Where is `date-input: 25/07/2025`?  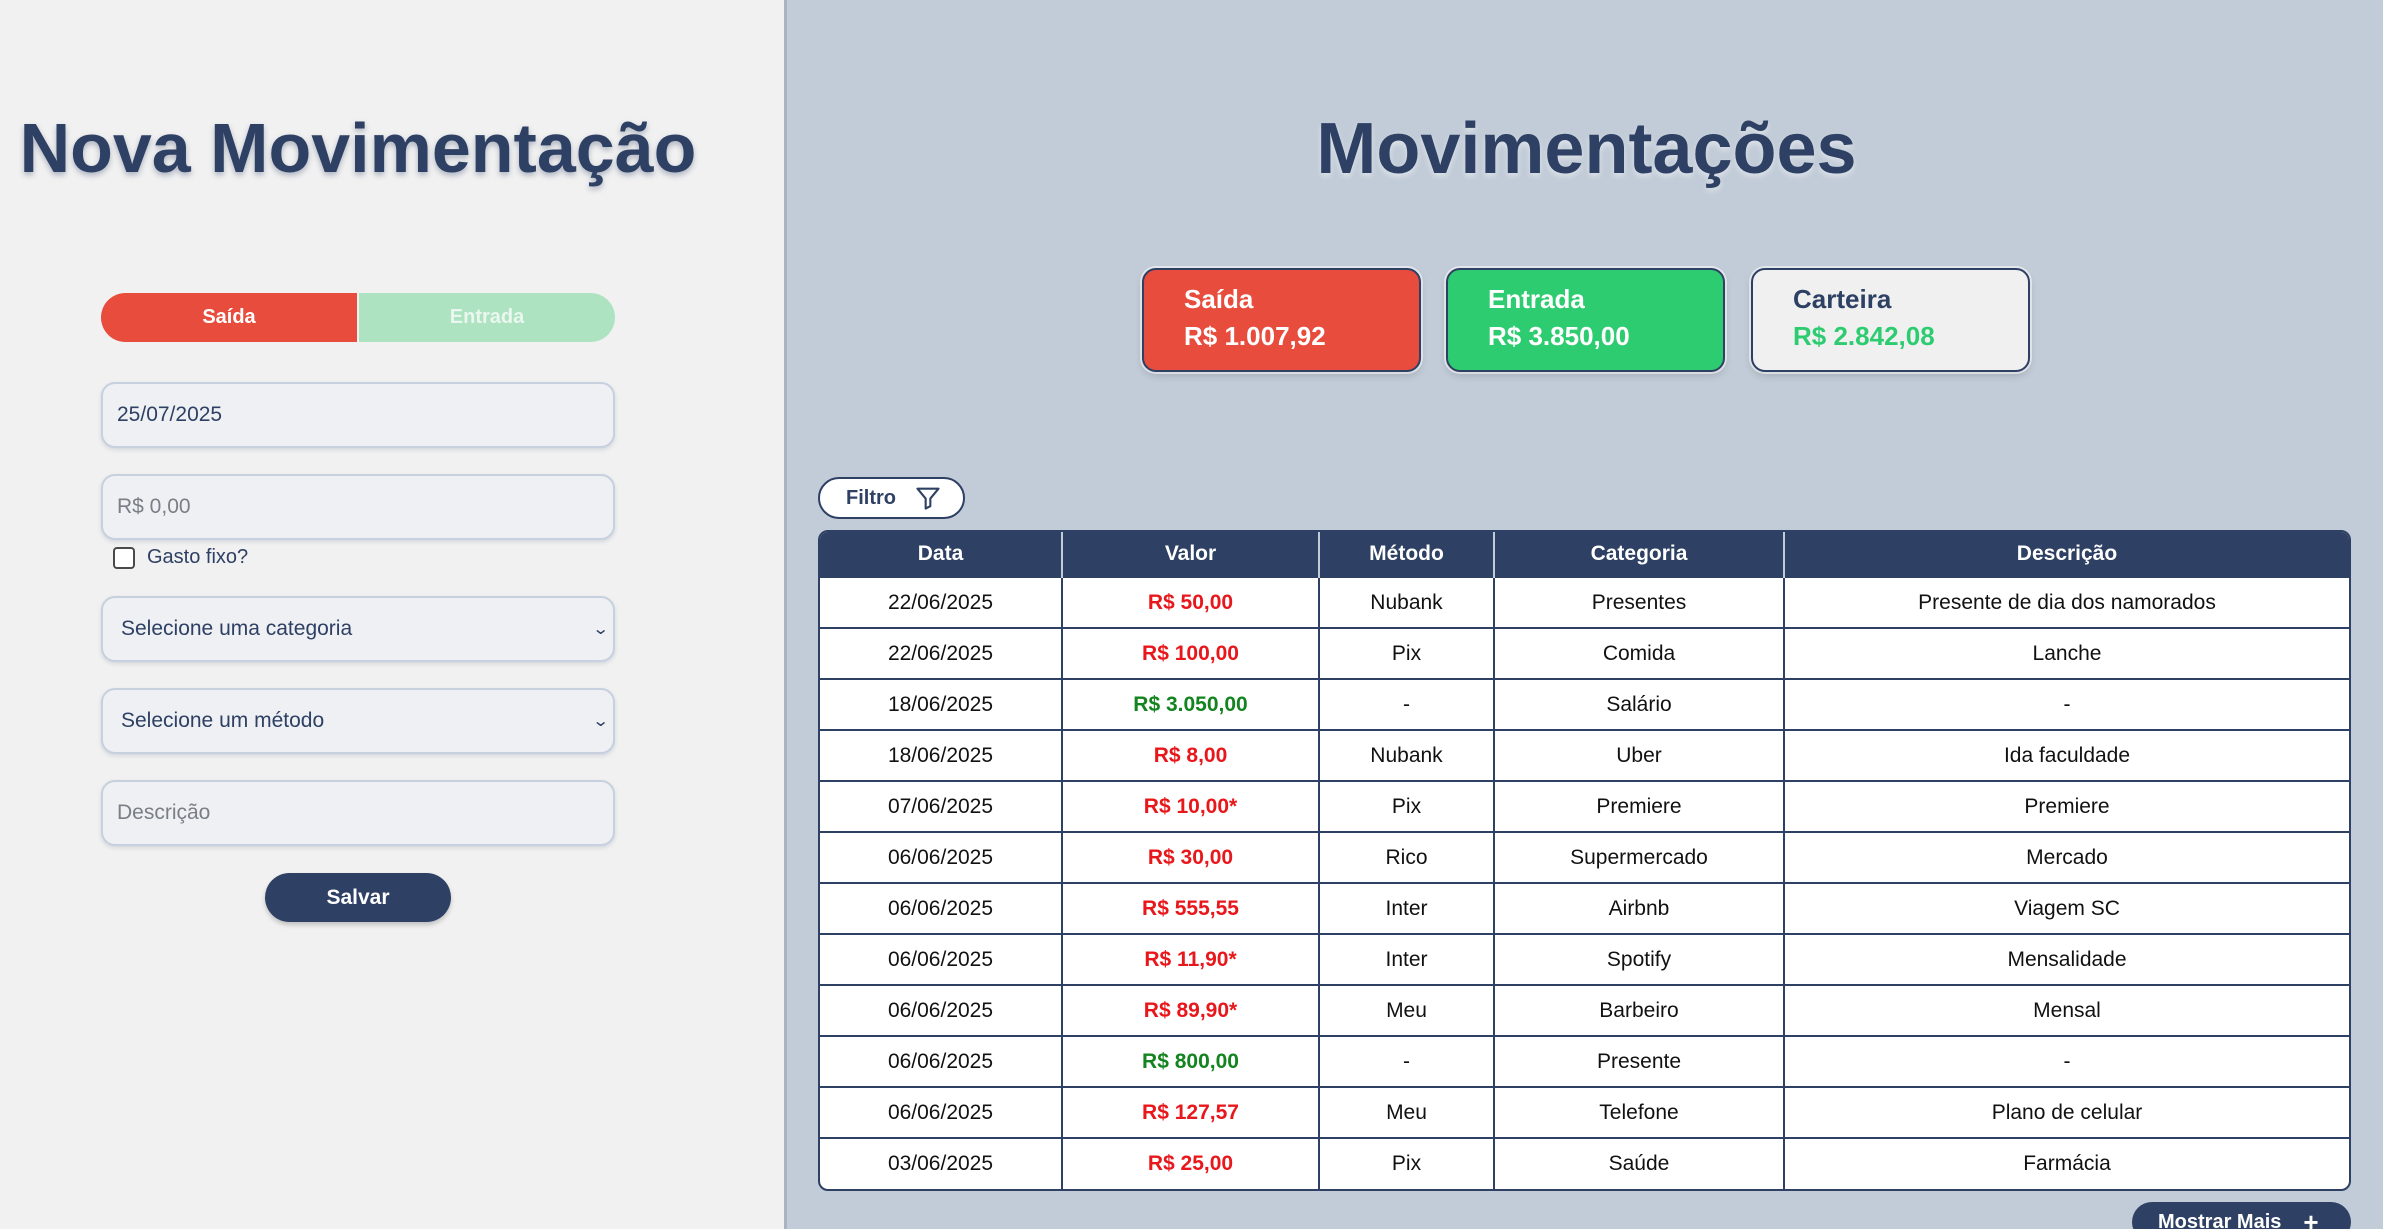
date-input: 25/07/2025 is located at coordinates (358, 415).